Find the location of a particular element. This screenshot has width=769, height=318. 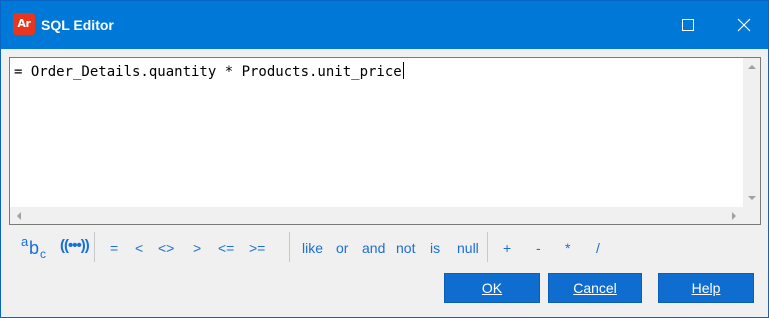

op-and: and is located at coordinates (373, 248).